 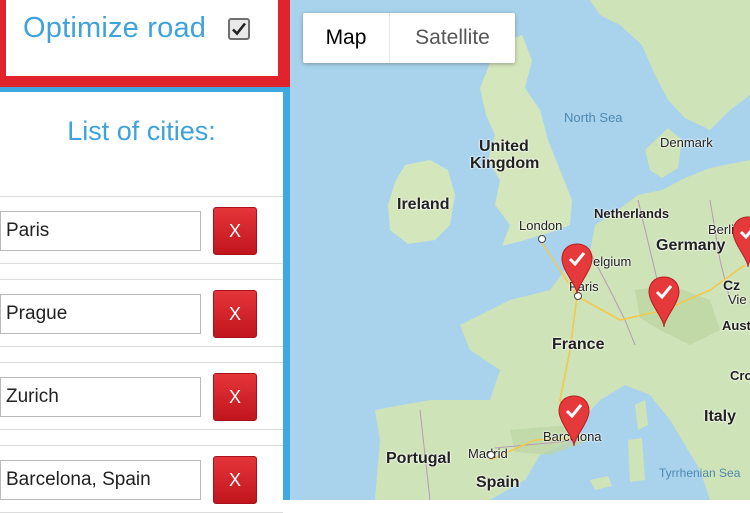 What do you see at coordinates (700, 473) in the screenshot?
I see `map-label-tyrrhenian-sea: Tyrrhenian Sea` at bounding box center [700, 473].